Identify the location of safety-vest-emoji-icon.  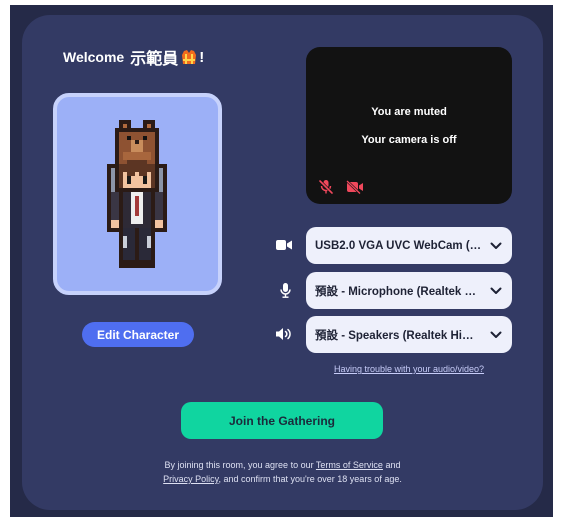
(189, 57).